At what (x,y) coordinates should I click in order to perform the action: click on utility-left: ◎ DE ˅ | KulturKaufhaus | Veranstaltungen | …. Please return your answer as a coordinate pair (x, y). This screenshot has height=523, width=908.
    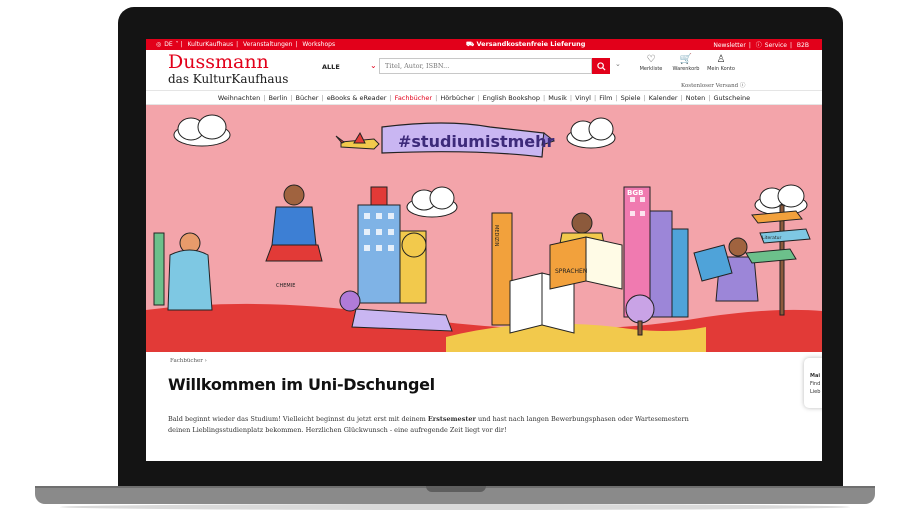
    Looking at the image, I should click on (246, 44).